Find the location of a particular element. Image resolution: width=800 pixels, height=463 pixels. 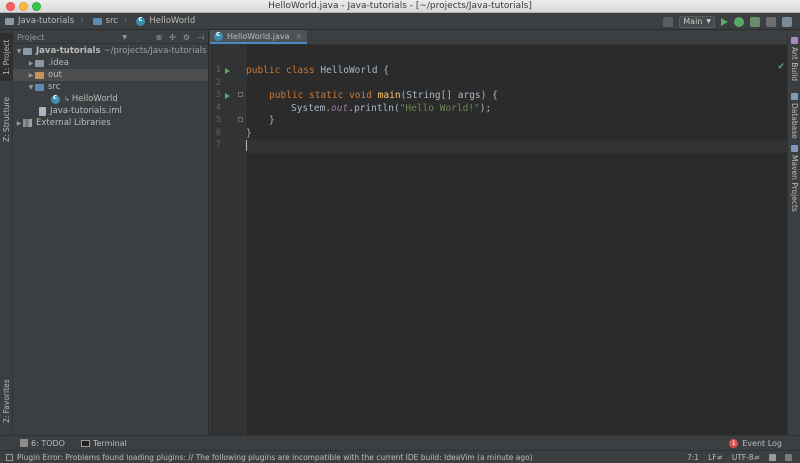

module-folder-icon is located at coordinates (27, 51).